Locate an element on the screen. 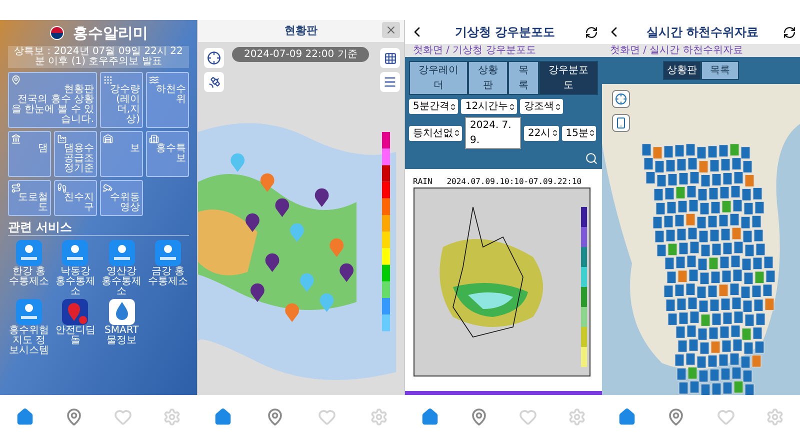 The height and width of the screenshot is (438, 800). service-app-label: 낙동강 홍수통제소 is located at coordinates (75, 282).